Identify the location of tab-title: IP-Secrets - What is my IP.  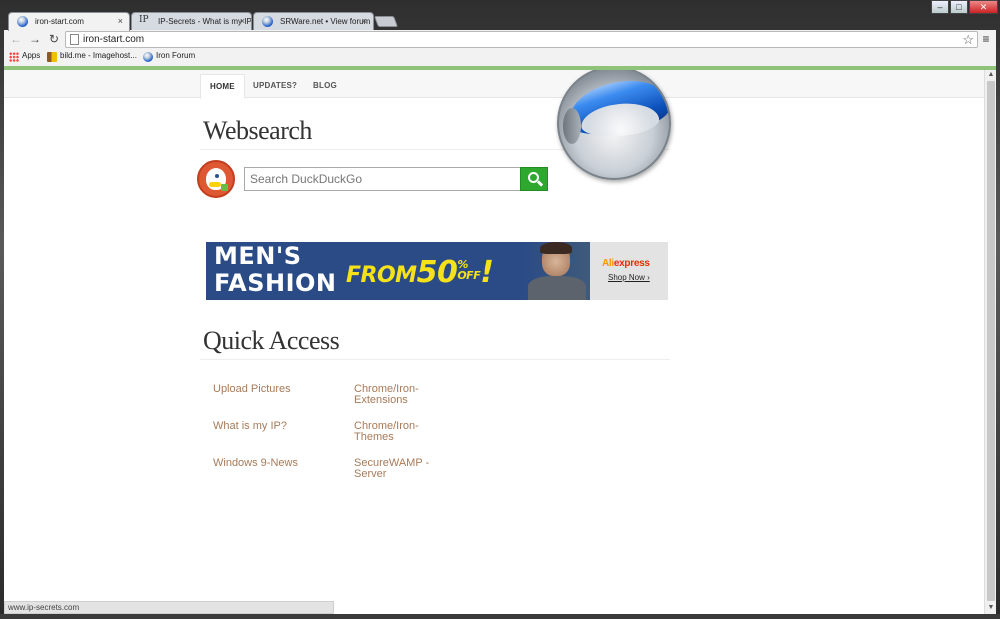
(205, 21).